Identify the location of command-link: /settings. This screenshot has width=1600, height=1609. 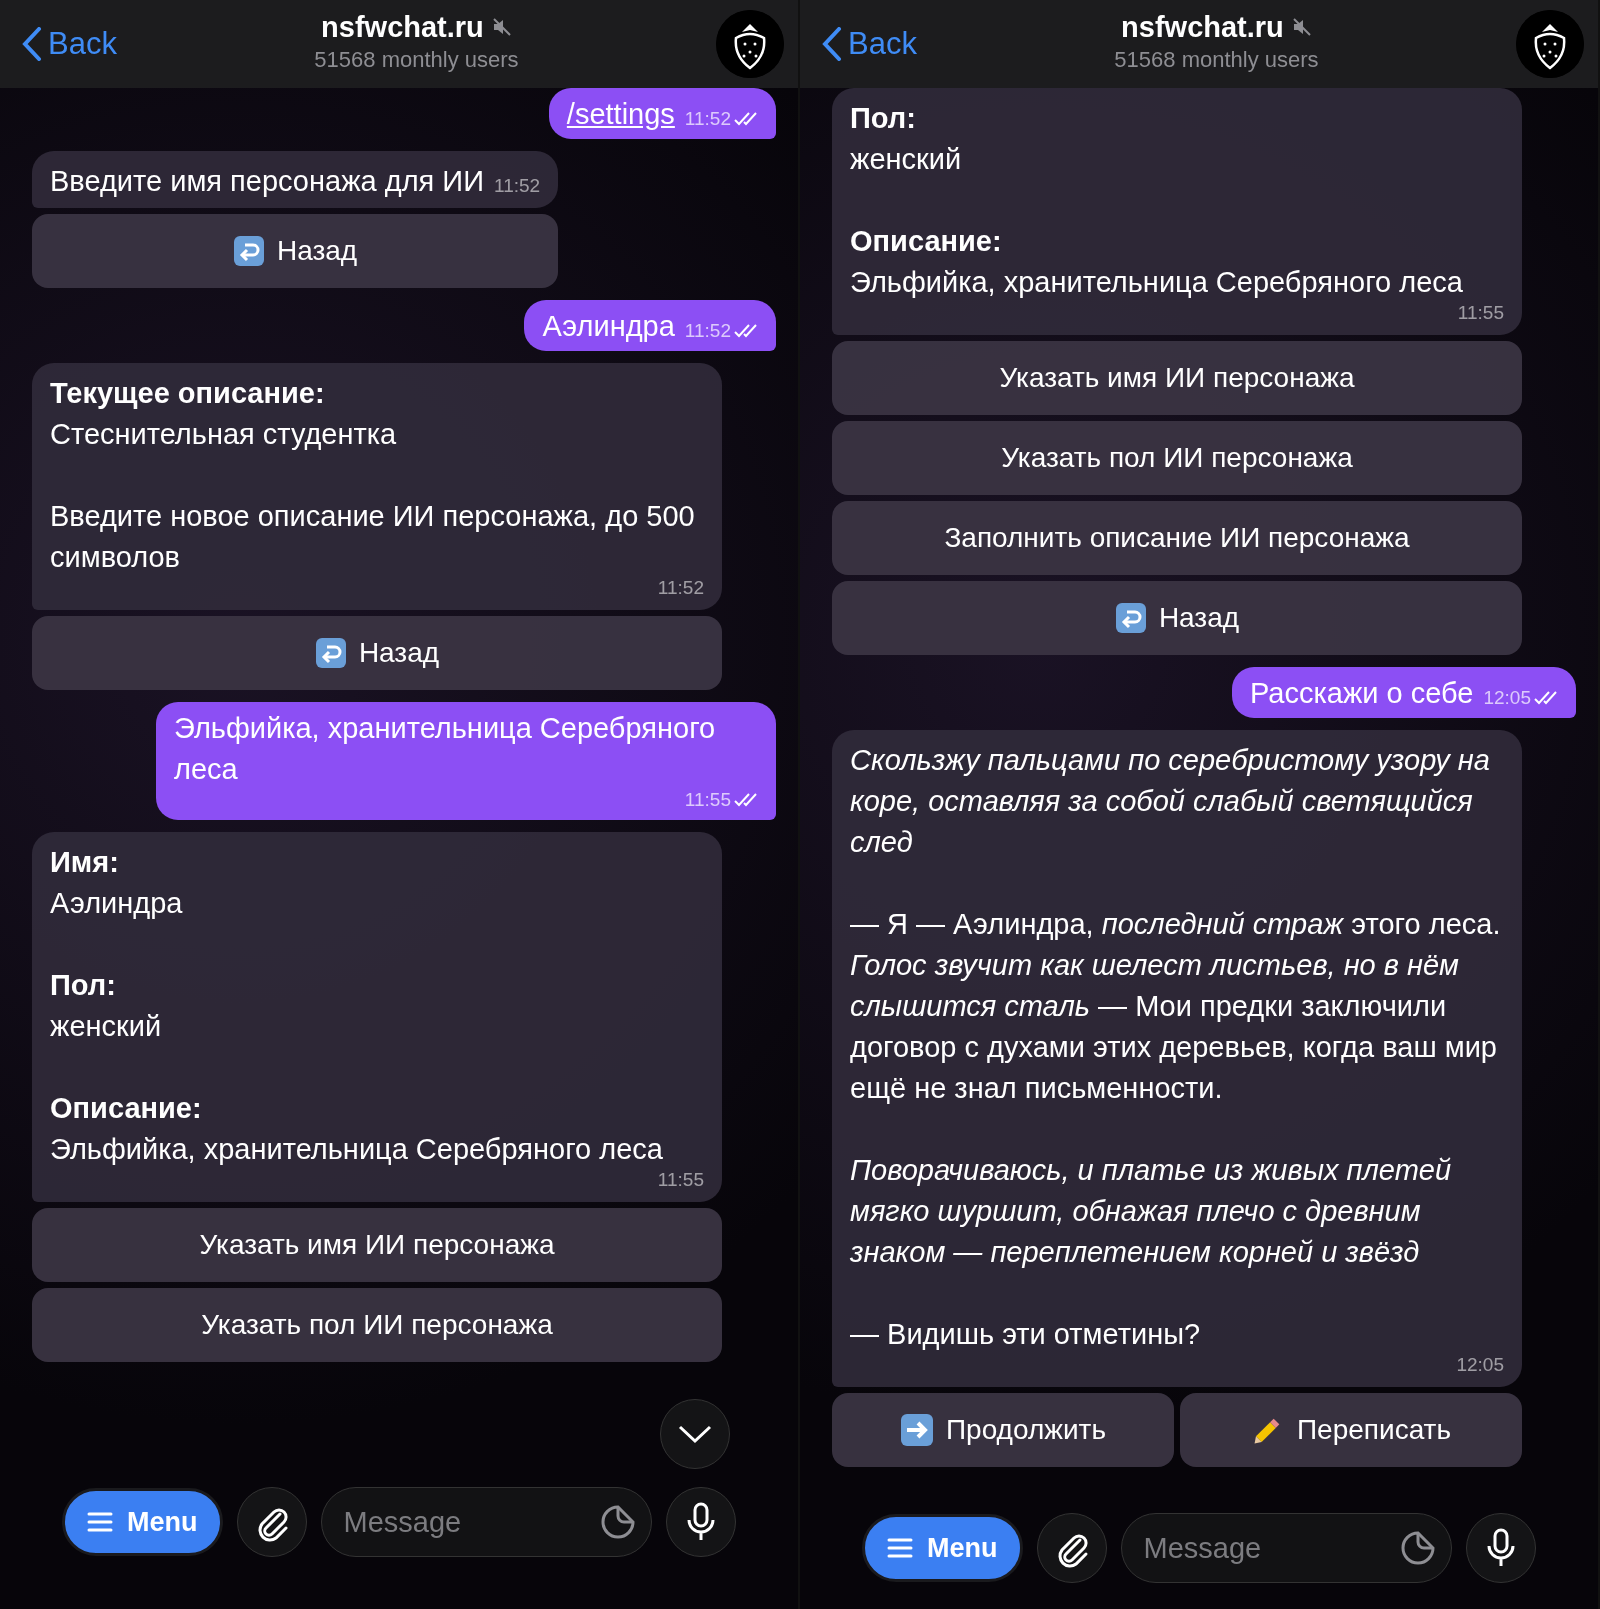
(620, 114).